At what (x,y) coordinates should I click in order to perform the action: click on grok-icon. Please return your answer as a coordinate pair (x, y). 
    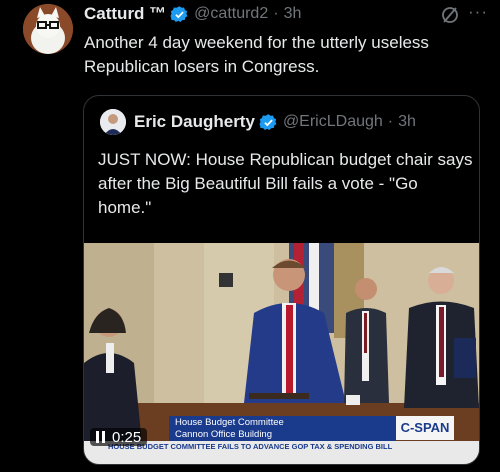
    Looking at the image, I should click on (450, 15).